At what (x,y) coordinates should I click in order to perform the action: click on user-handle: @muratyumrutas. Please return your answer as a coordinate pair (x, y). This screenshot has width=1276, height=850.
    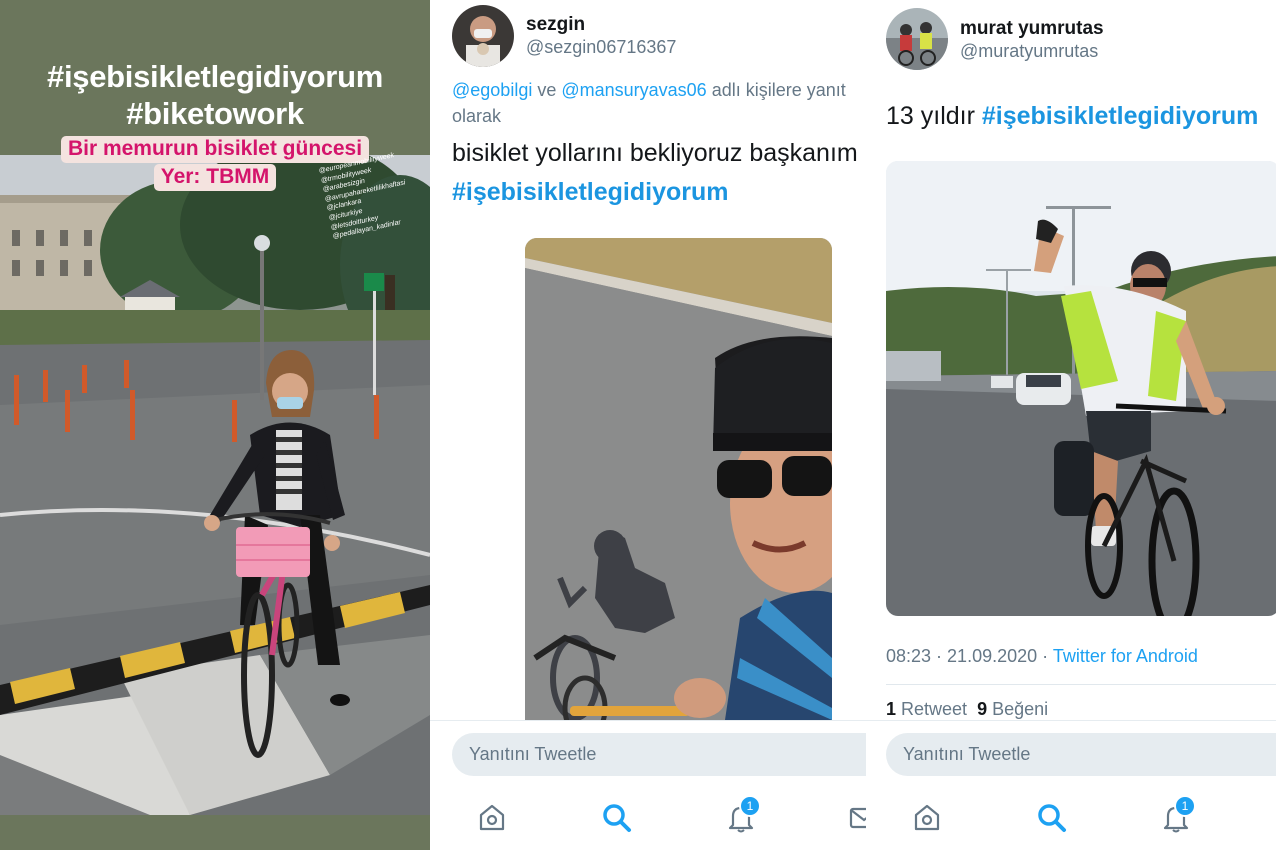
    Looking at the image, I should click on (1029, 51).